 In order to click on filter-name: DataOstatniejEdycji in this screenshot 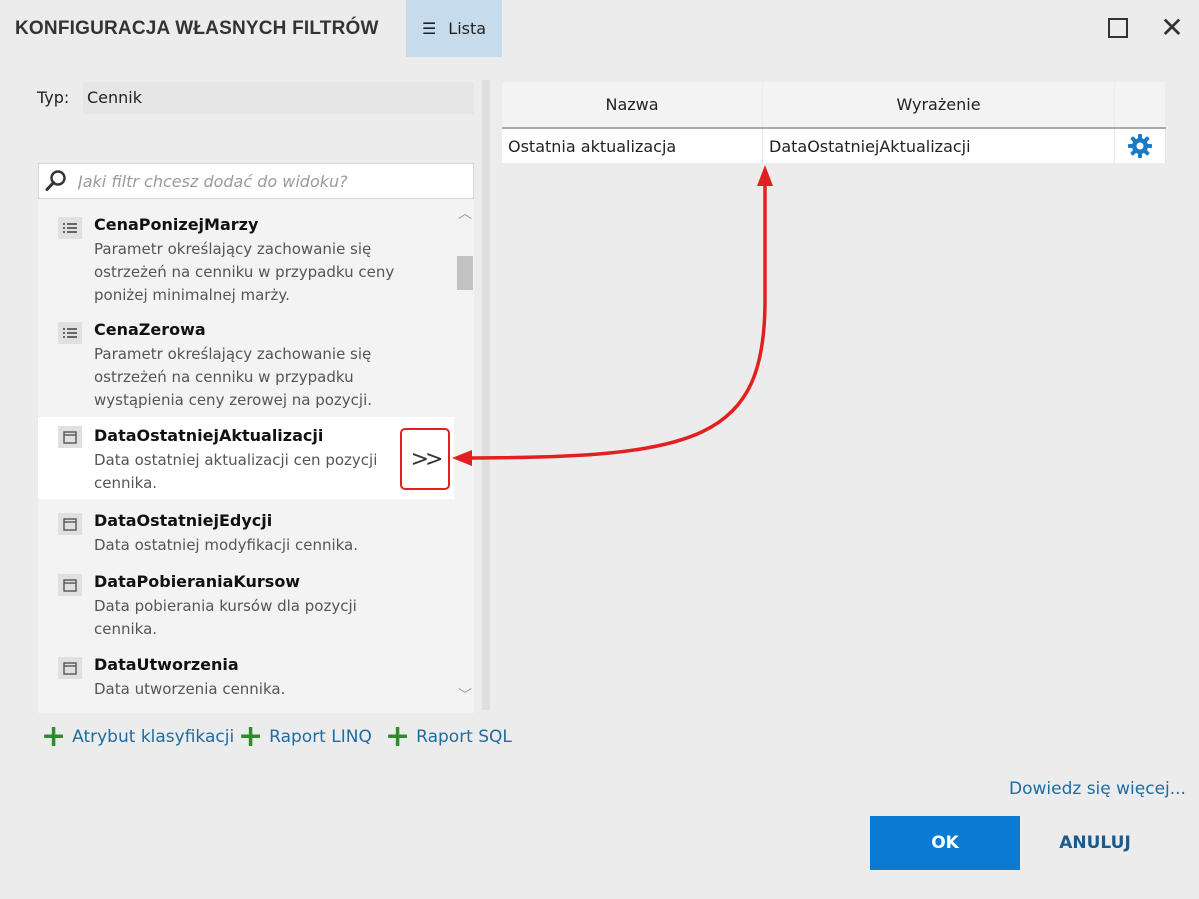, I will do `click(183, 520)`.